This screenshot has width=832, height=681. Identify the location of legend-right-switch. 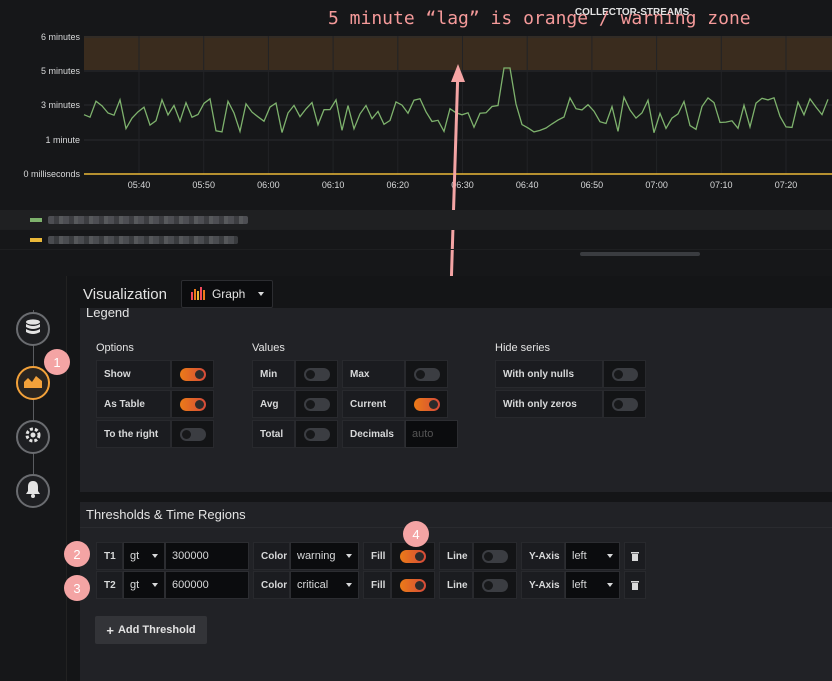
(192, 434).